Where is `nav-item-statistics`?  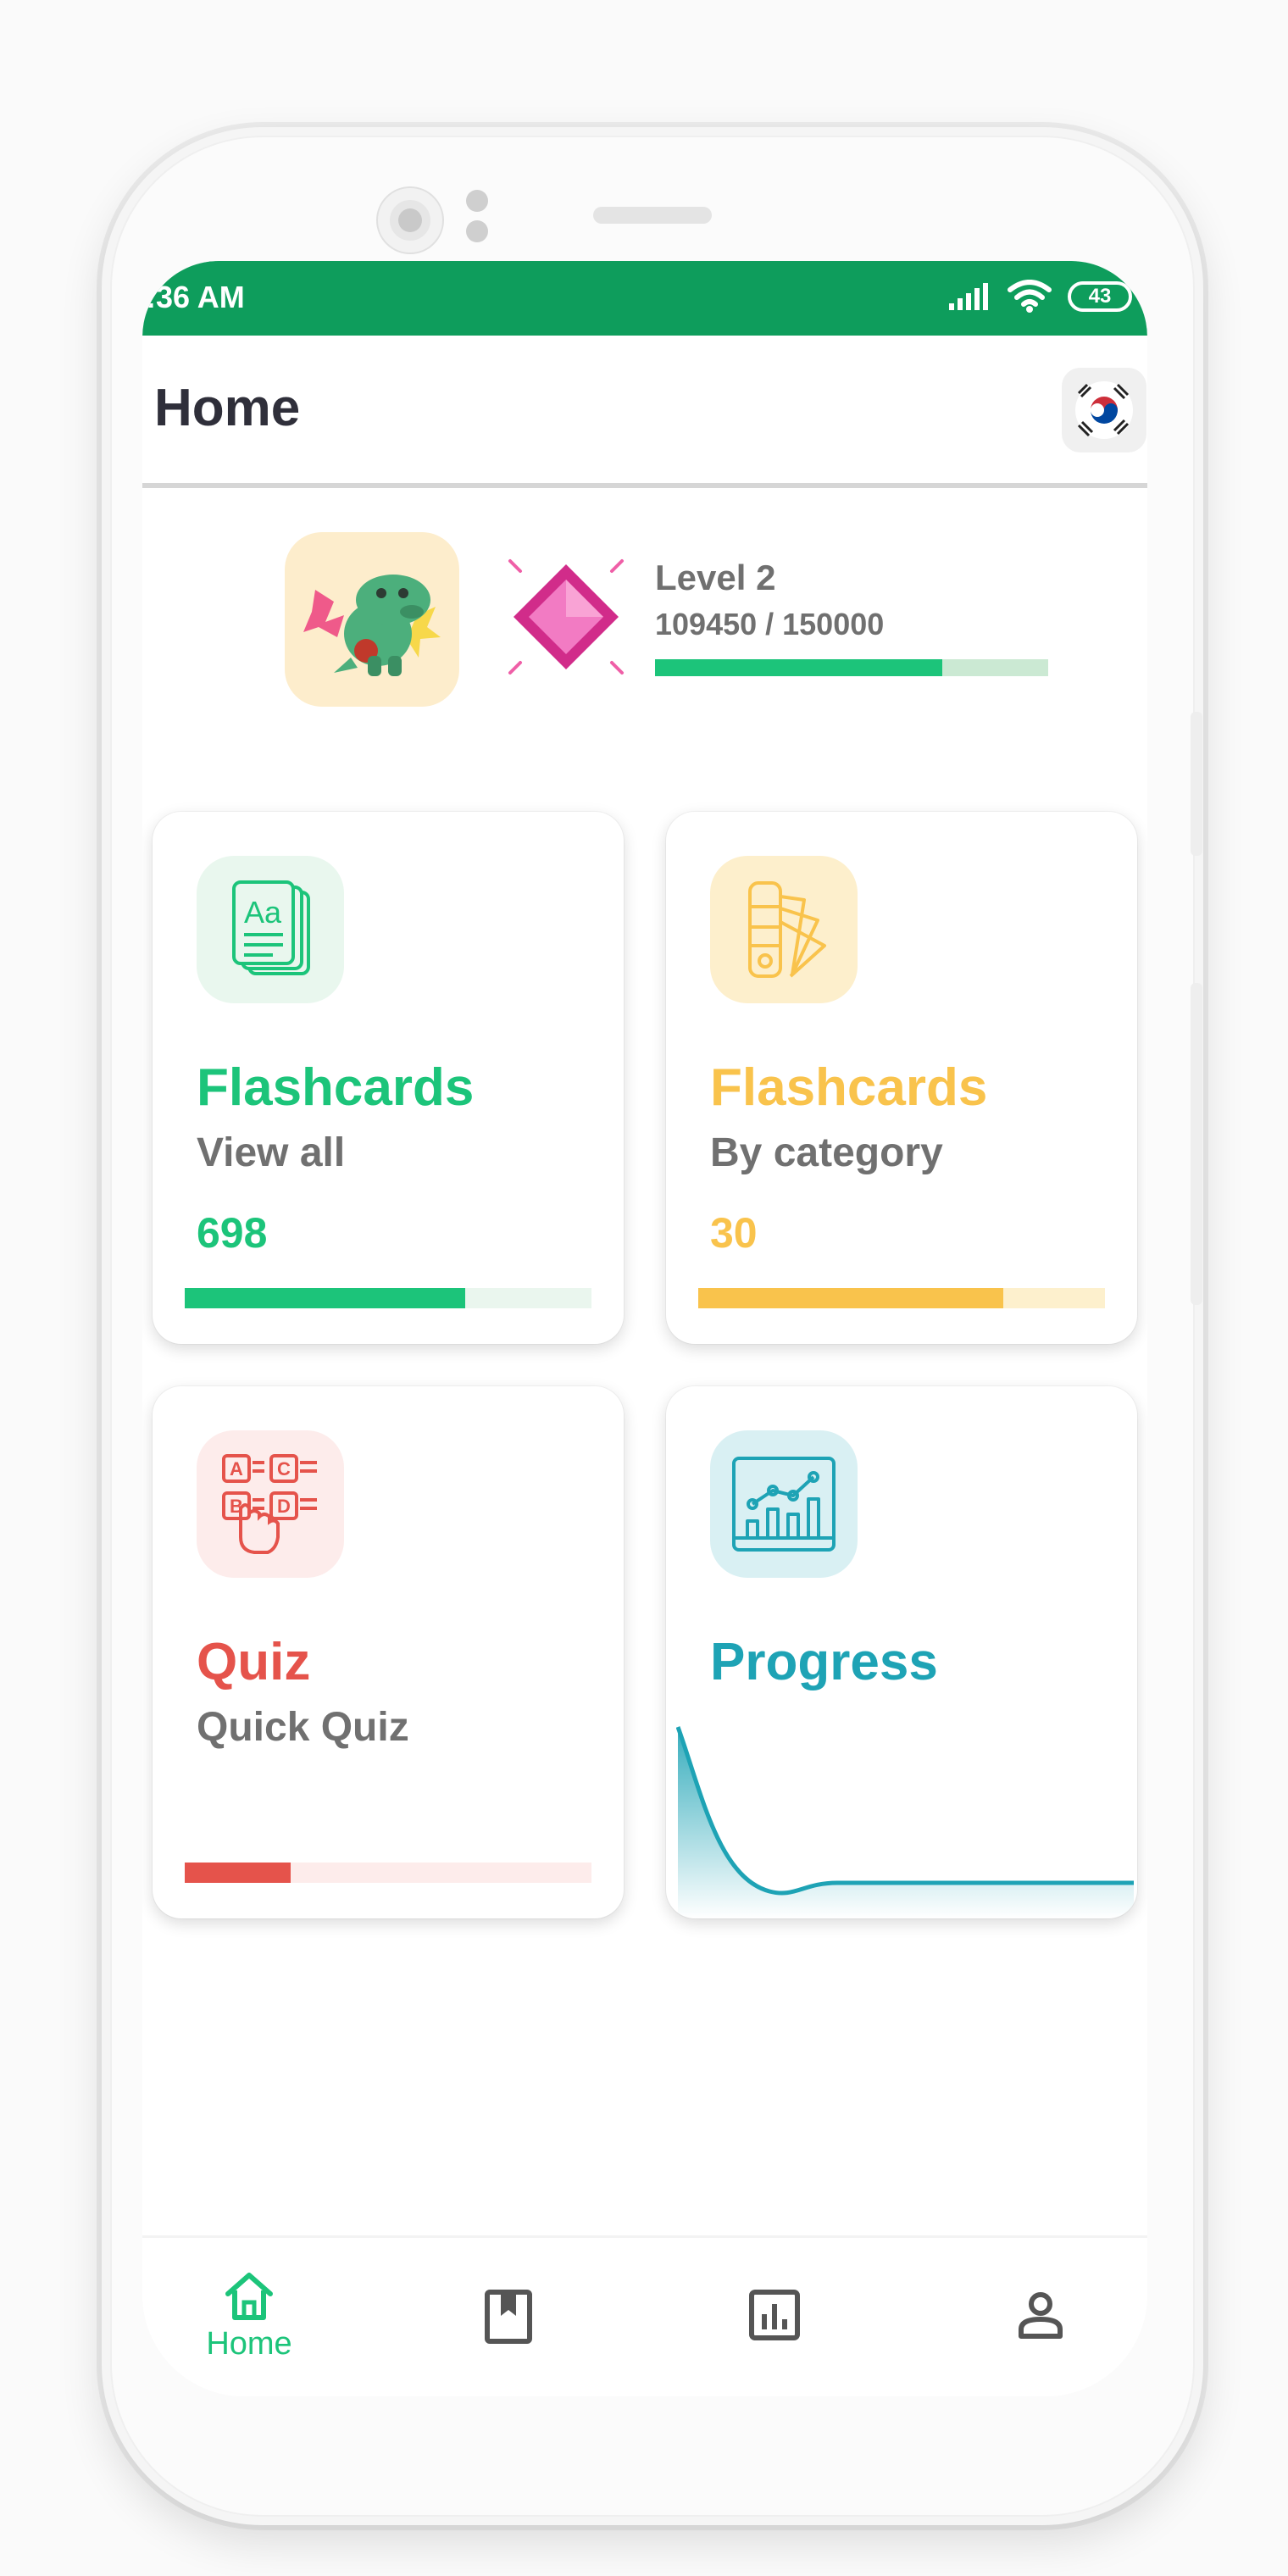 nav-item-statistics is located at coordinates (774, 2315).